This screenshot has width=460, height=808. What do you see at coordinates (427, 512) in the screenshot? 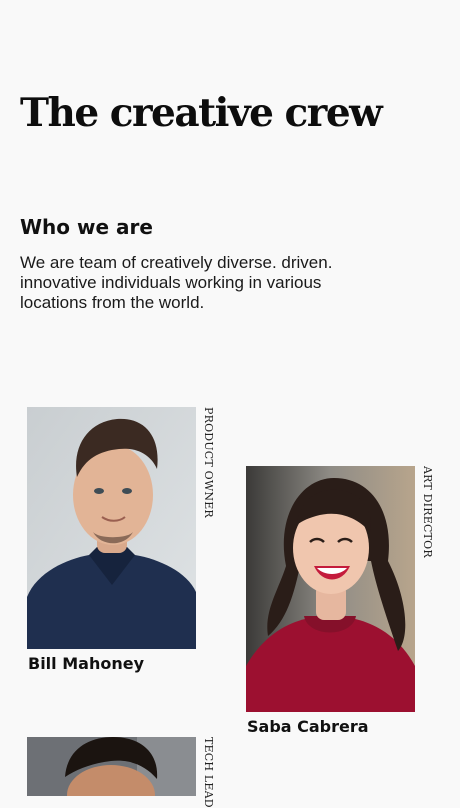
I see `team-member-role: ART DIRECTOR` at bounding box center [427, 512].